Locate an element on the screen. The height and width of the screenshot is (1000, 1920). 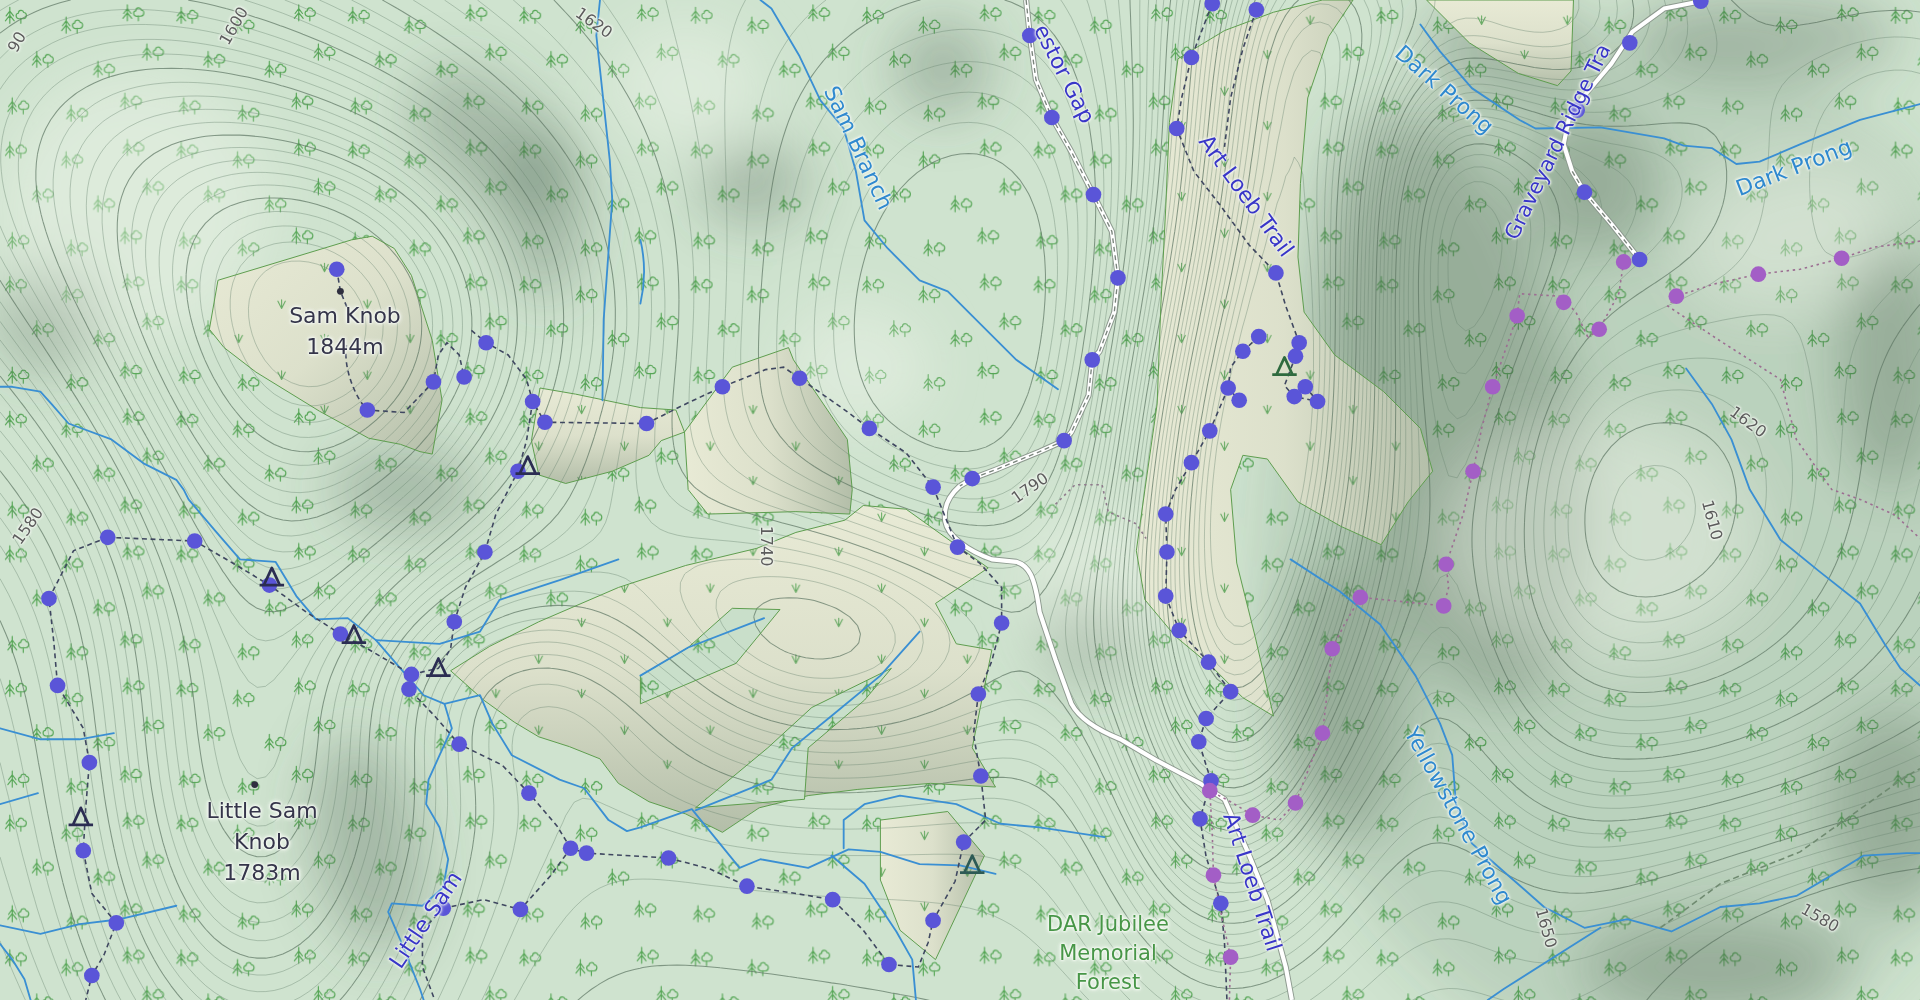
trail-label: estor Gap is located at coordinates (1064, 74).